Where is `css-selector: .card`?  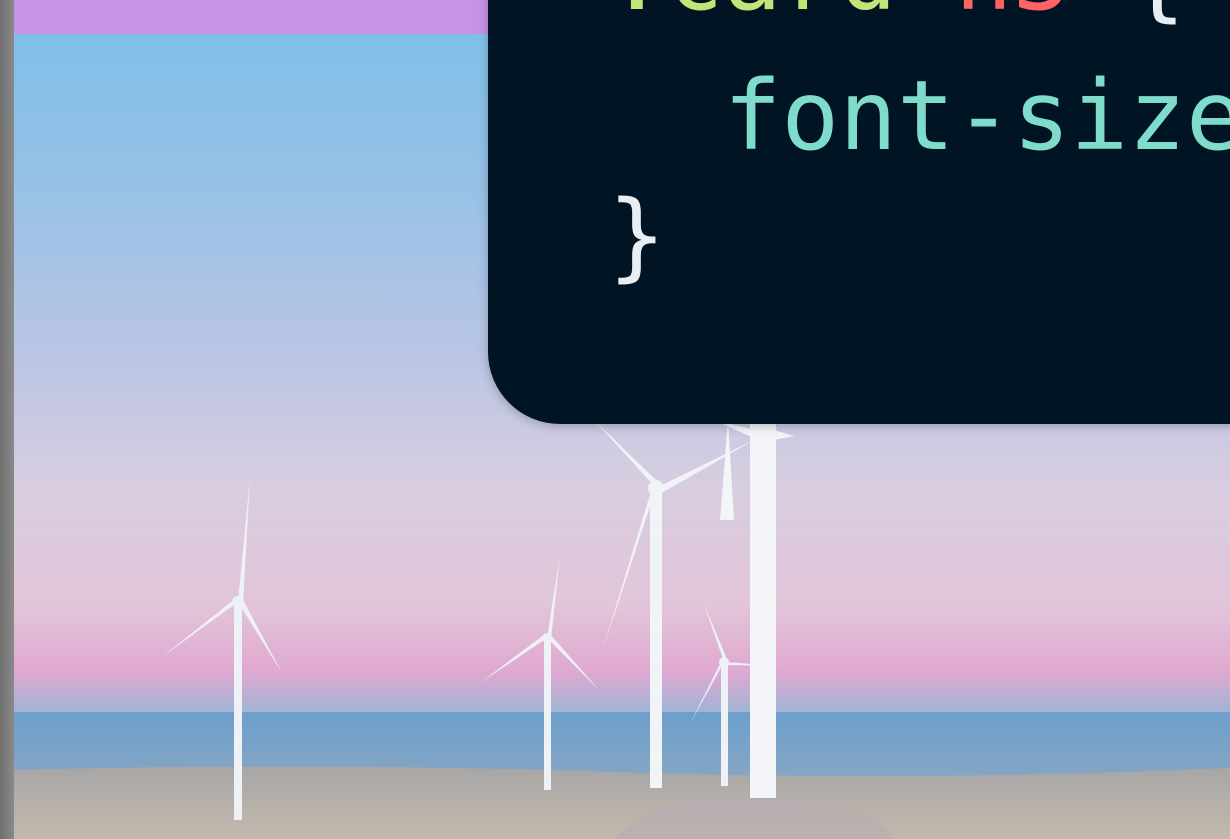 css-selector: .card is located at coordinates (752, 16).